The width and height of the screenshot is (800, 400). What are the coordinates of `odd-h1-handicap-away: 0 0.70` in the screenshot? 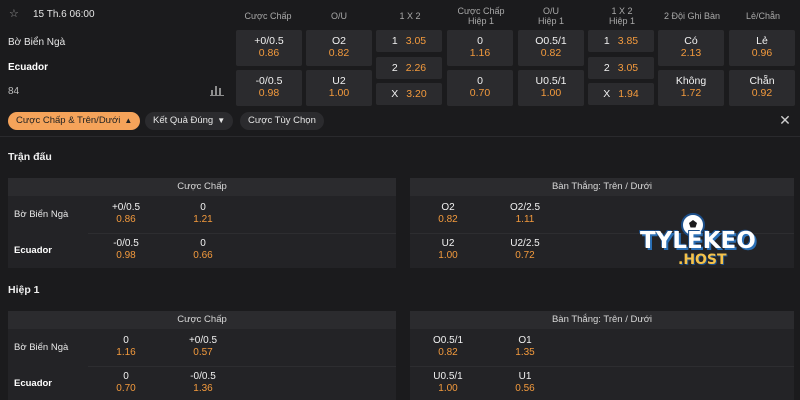 It's located at (480, 88).